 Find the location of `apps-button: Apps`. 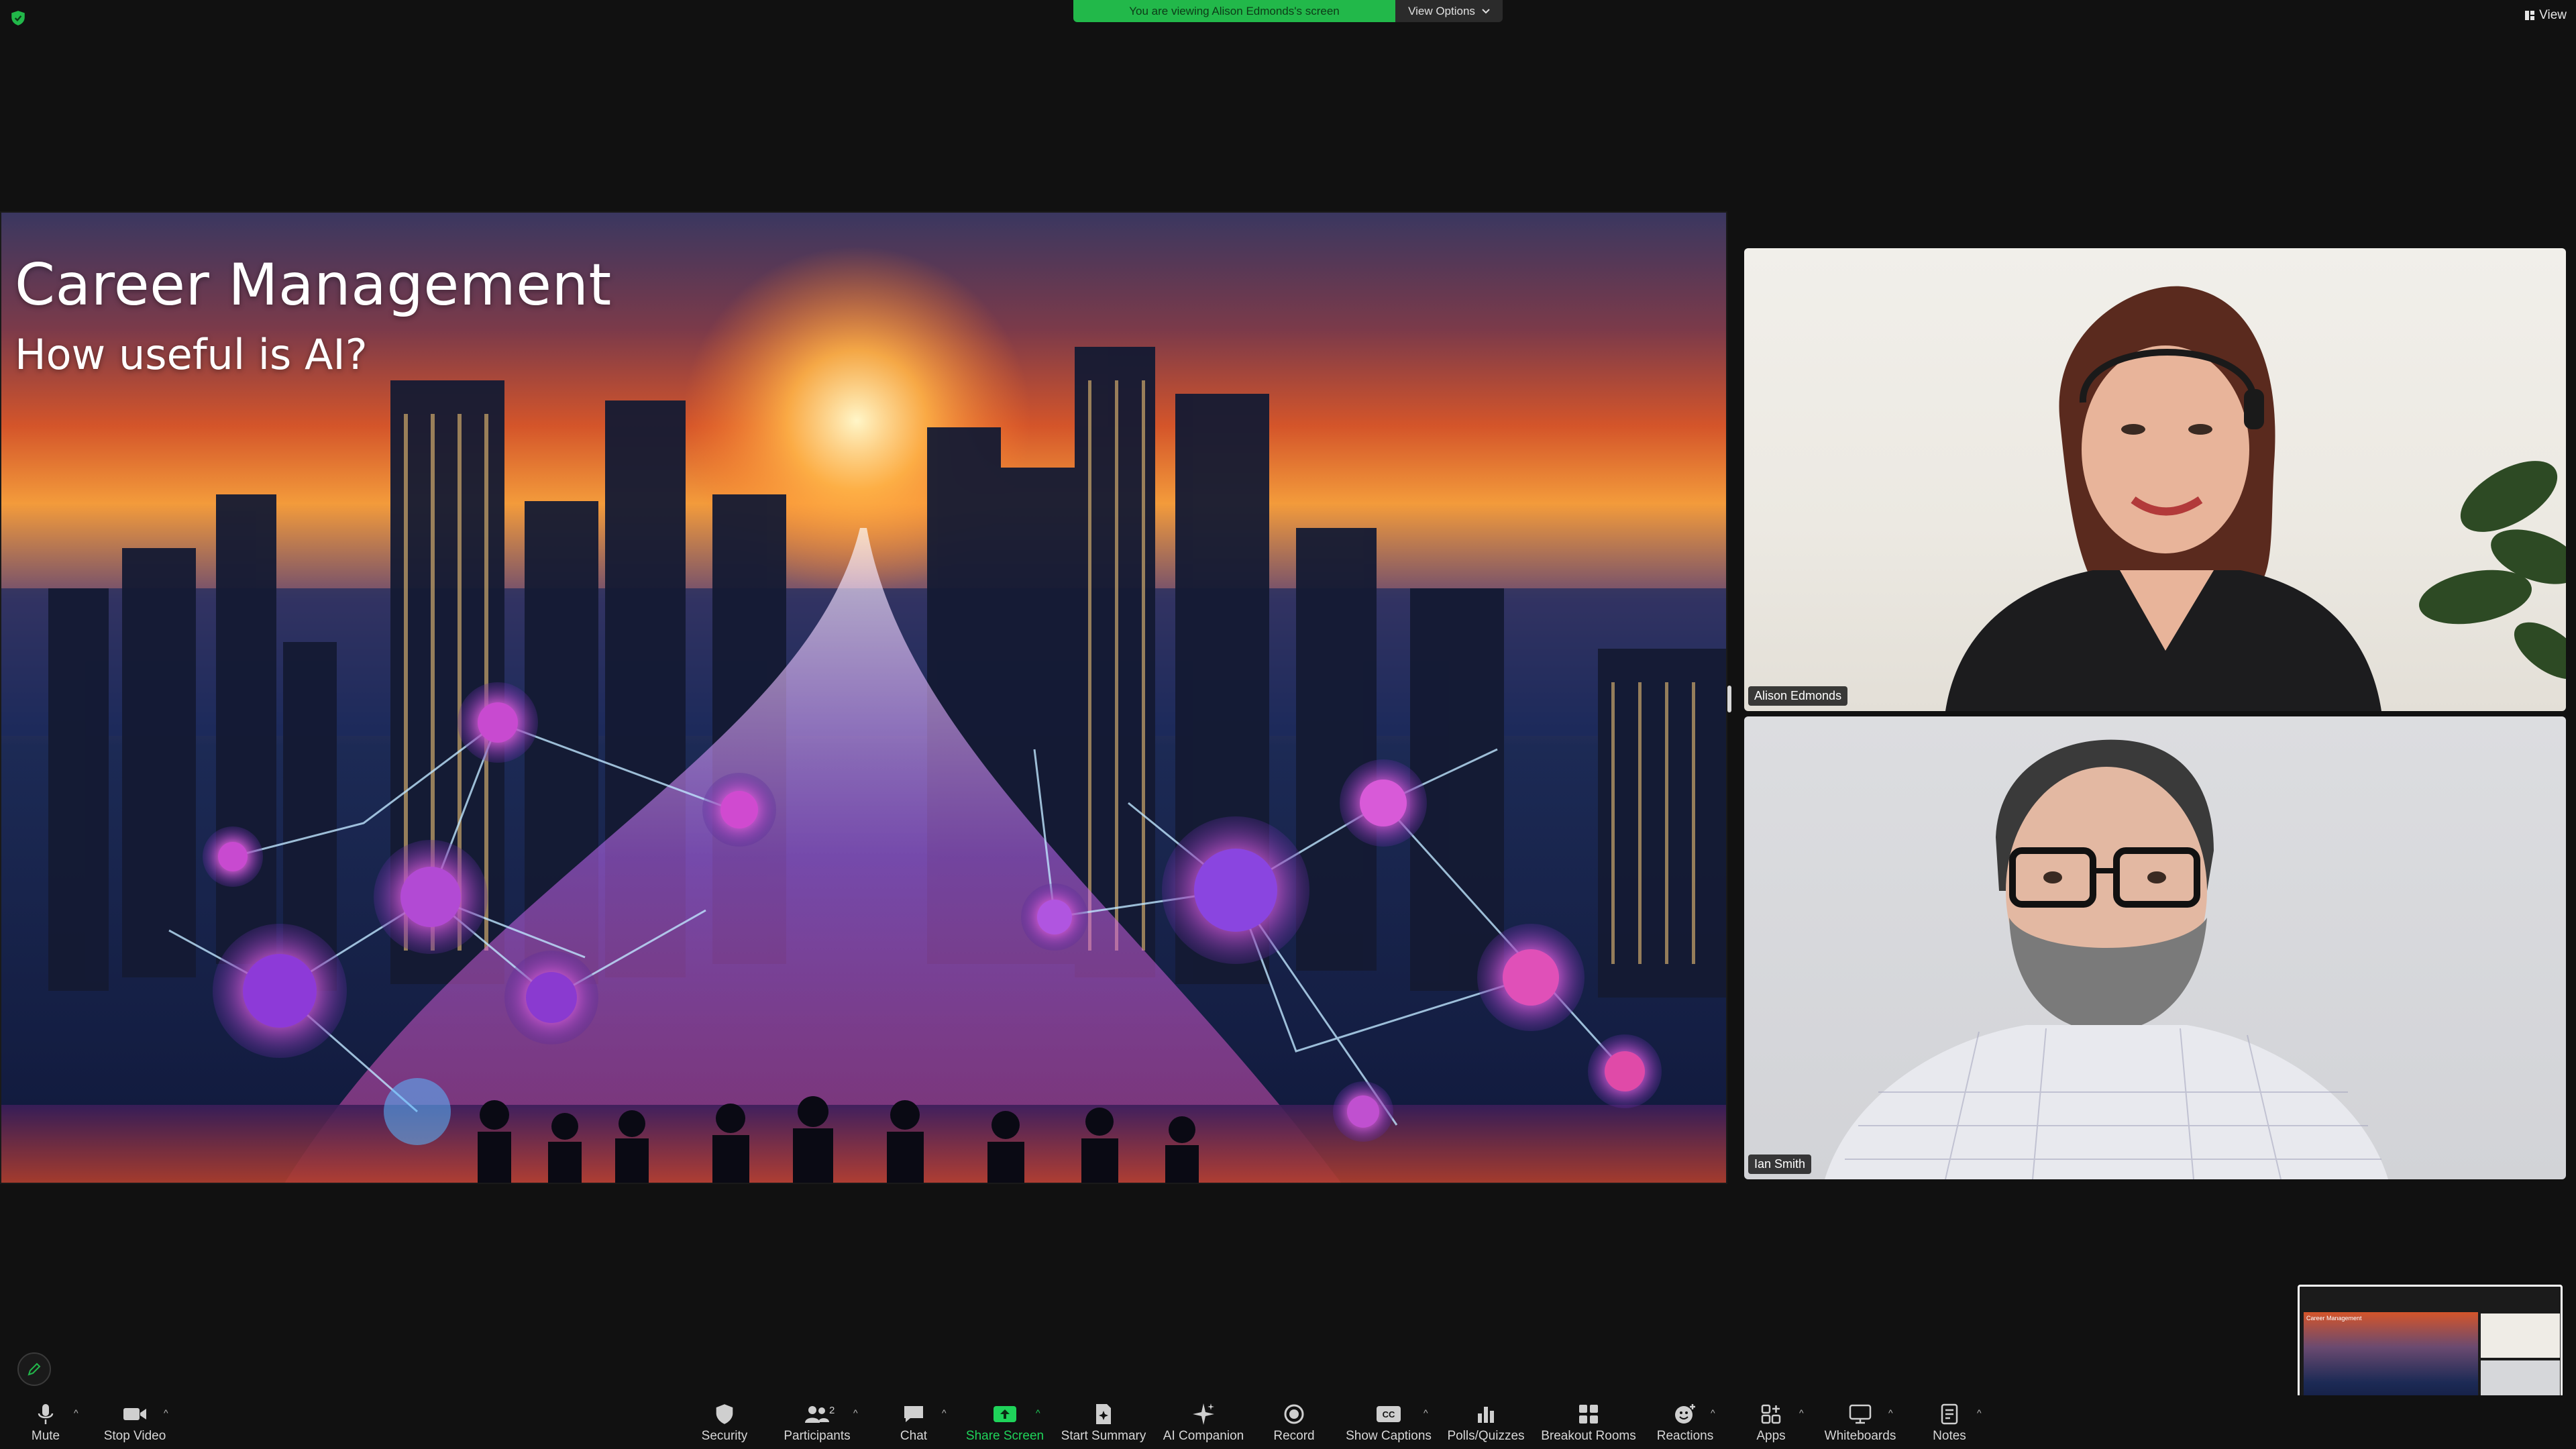

apps-button: Apps is located at coordinates (1771, 1422).